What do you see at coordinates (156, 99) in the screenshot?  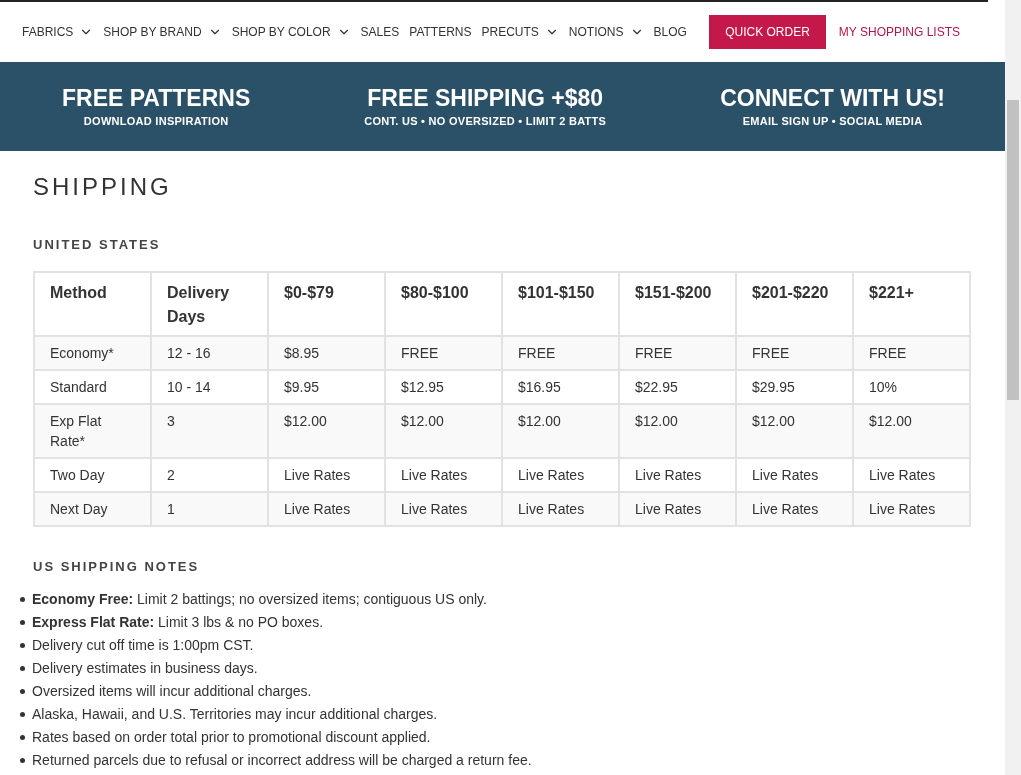 I see `banner-title: FREE PATTERNS` at bounding box center [156, 99].